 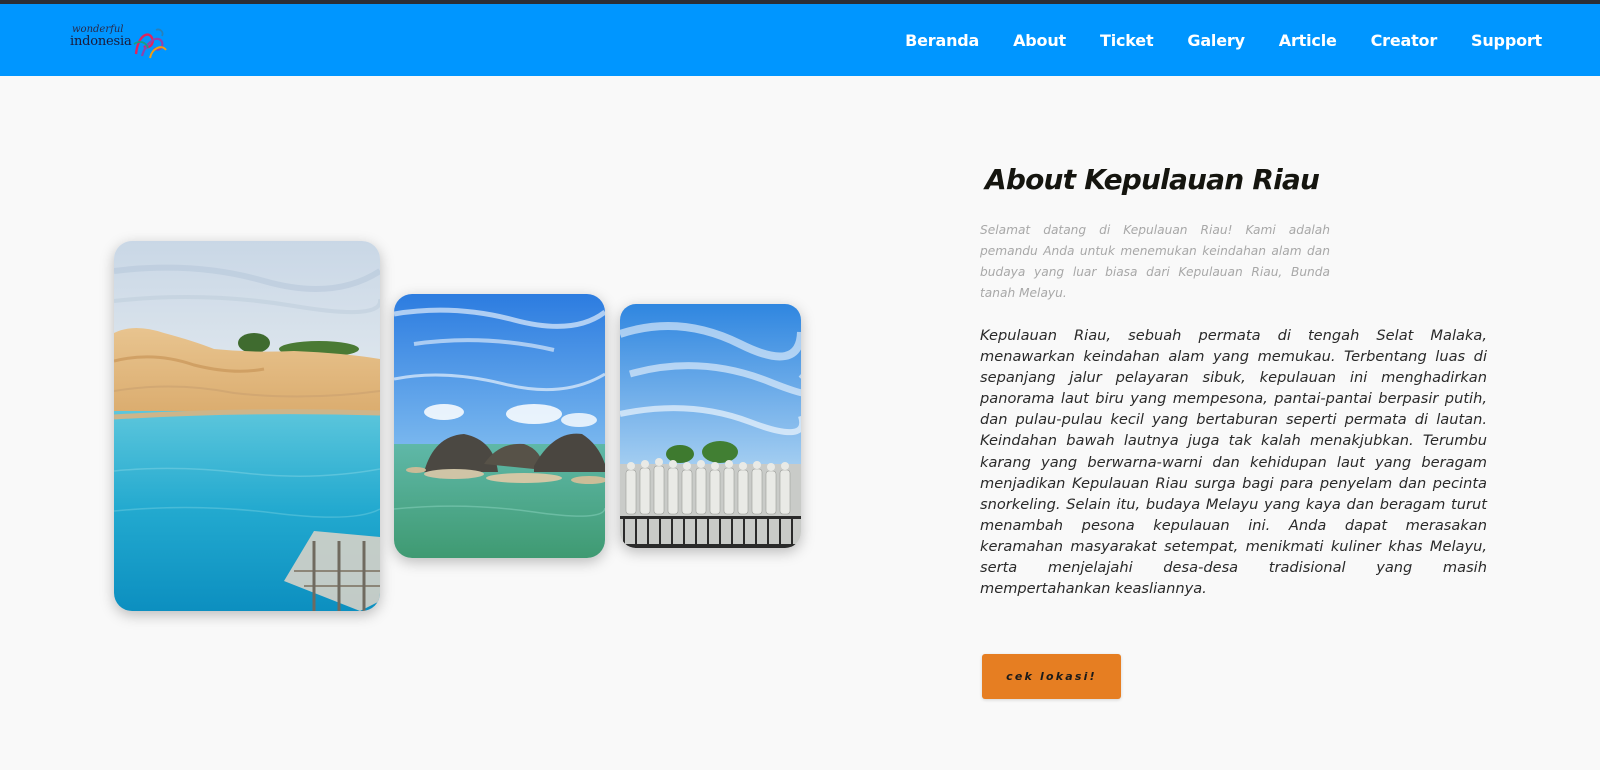 I want to click on rock-beach-photo, so click(x=499, y=426).